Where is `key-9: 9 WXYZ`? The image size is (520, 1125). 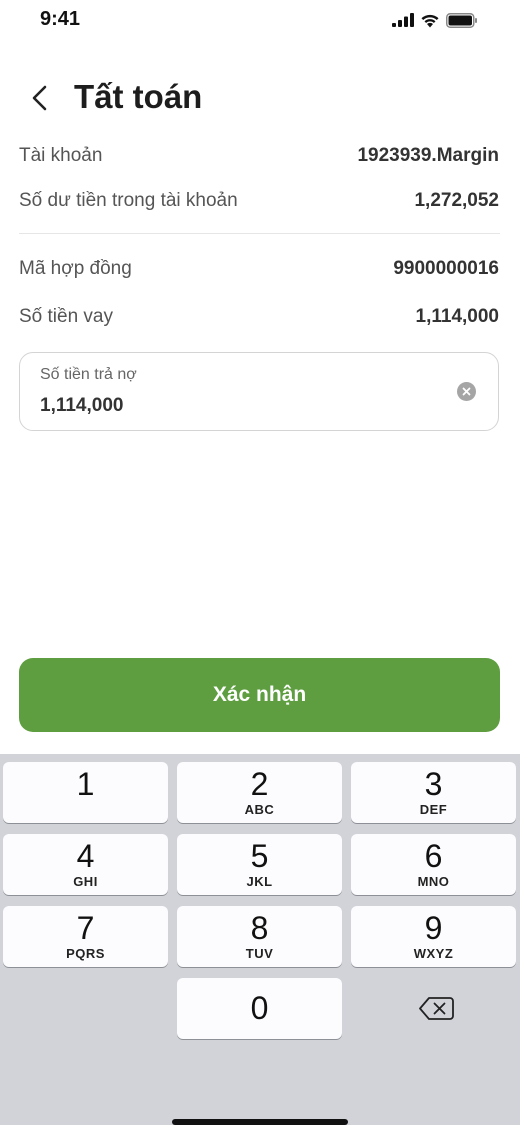 key-9: 9 WXYZ is located at coordinates (433, 936).